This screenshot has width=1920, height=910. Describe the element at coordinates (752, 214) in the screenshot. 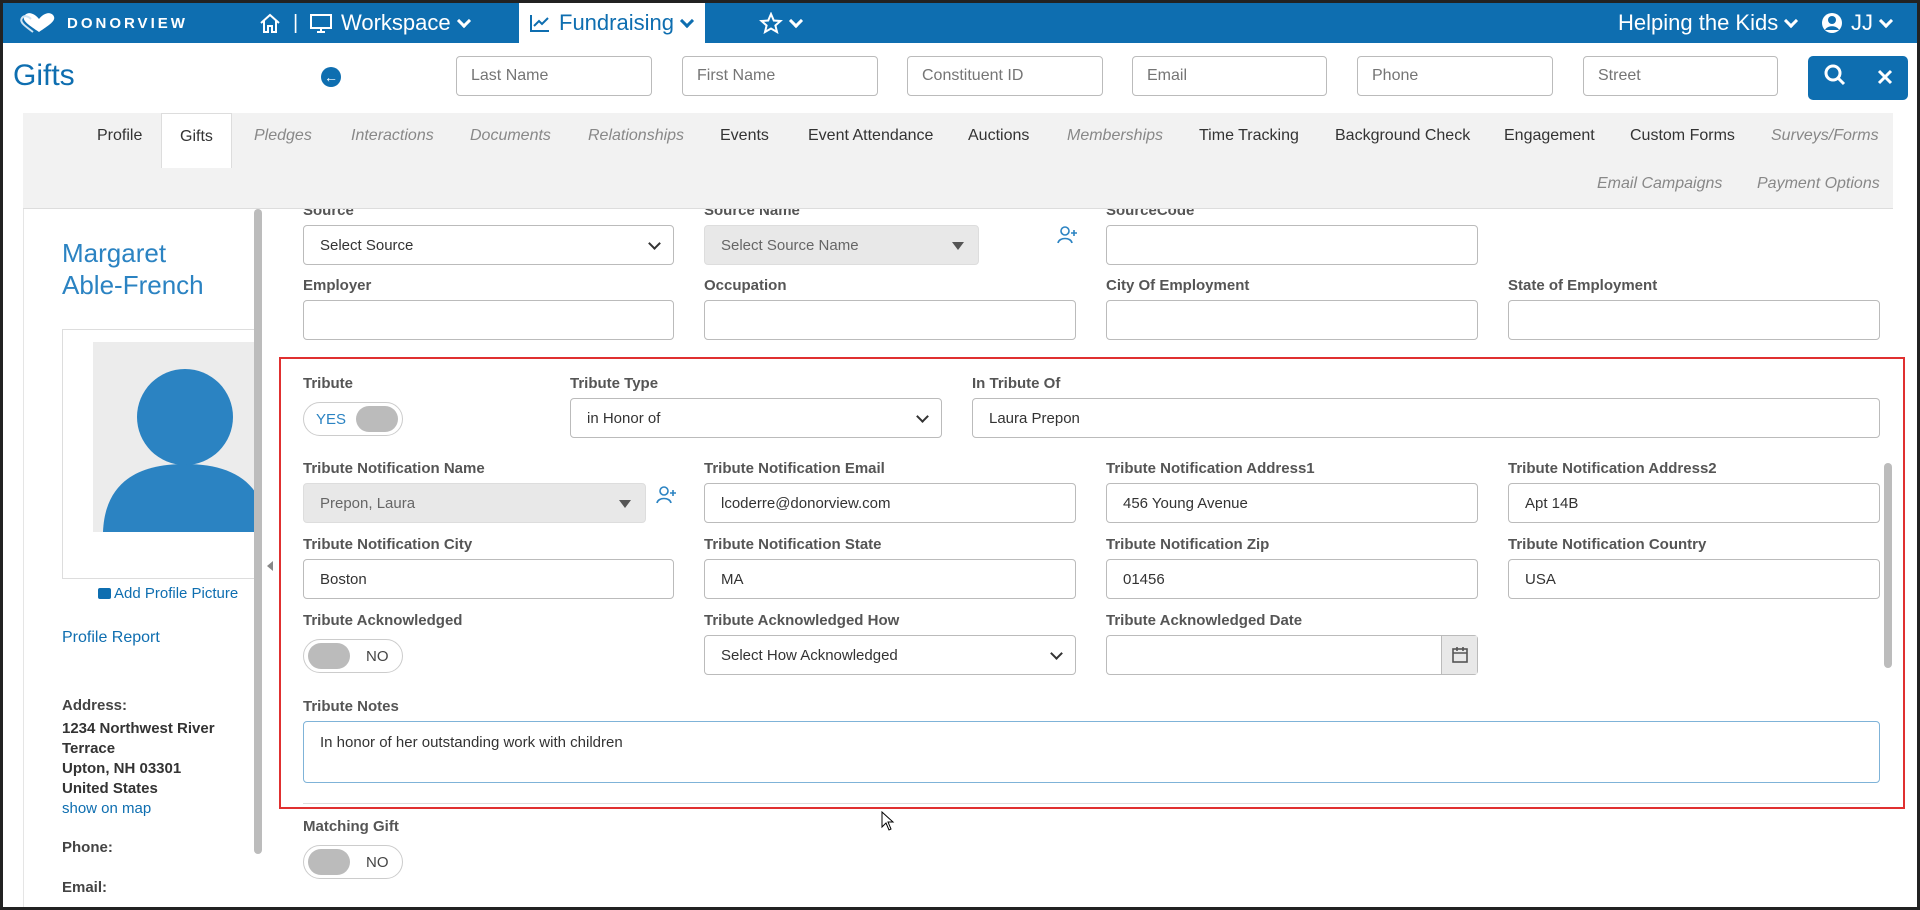

I see `source-name-label: Source Name` at that location.